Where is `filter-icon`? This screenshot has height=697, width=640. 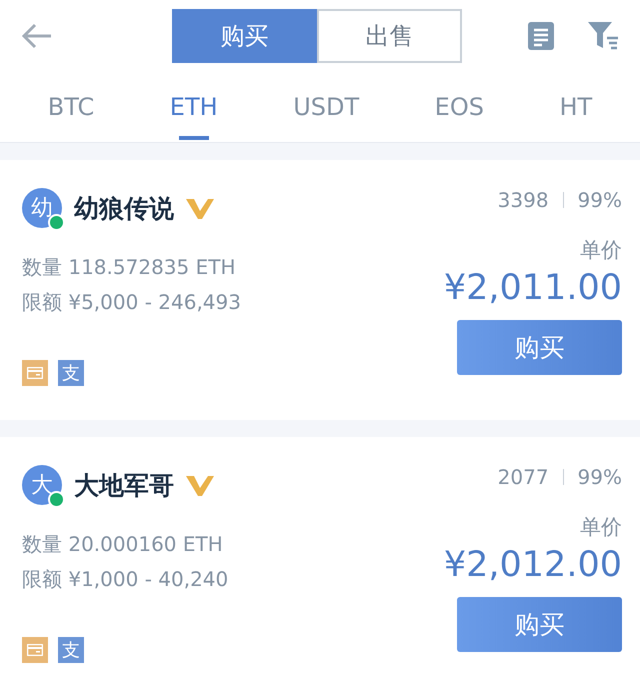 filter-icon is located at coordinates (604, 36).